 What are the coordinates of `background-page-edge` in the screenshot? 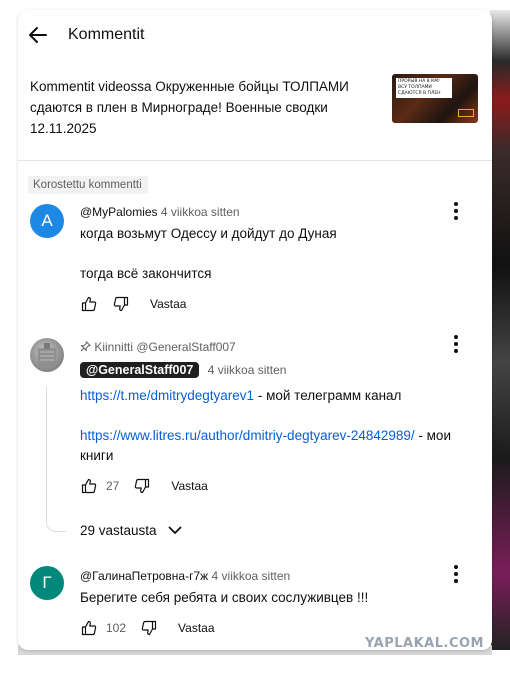 It's located at (500, 330).